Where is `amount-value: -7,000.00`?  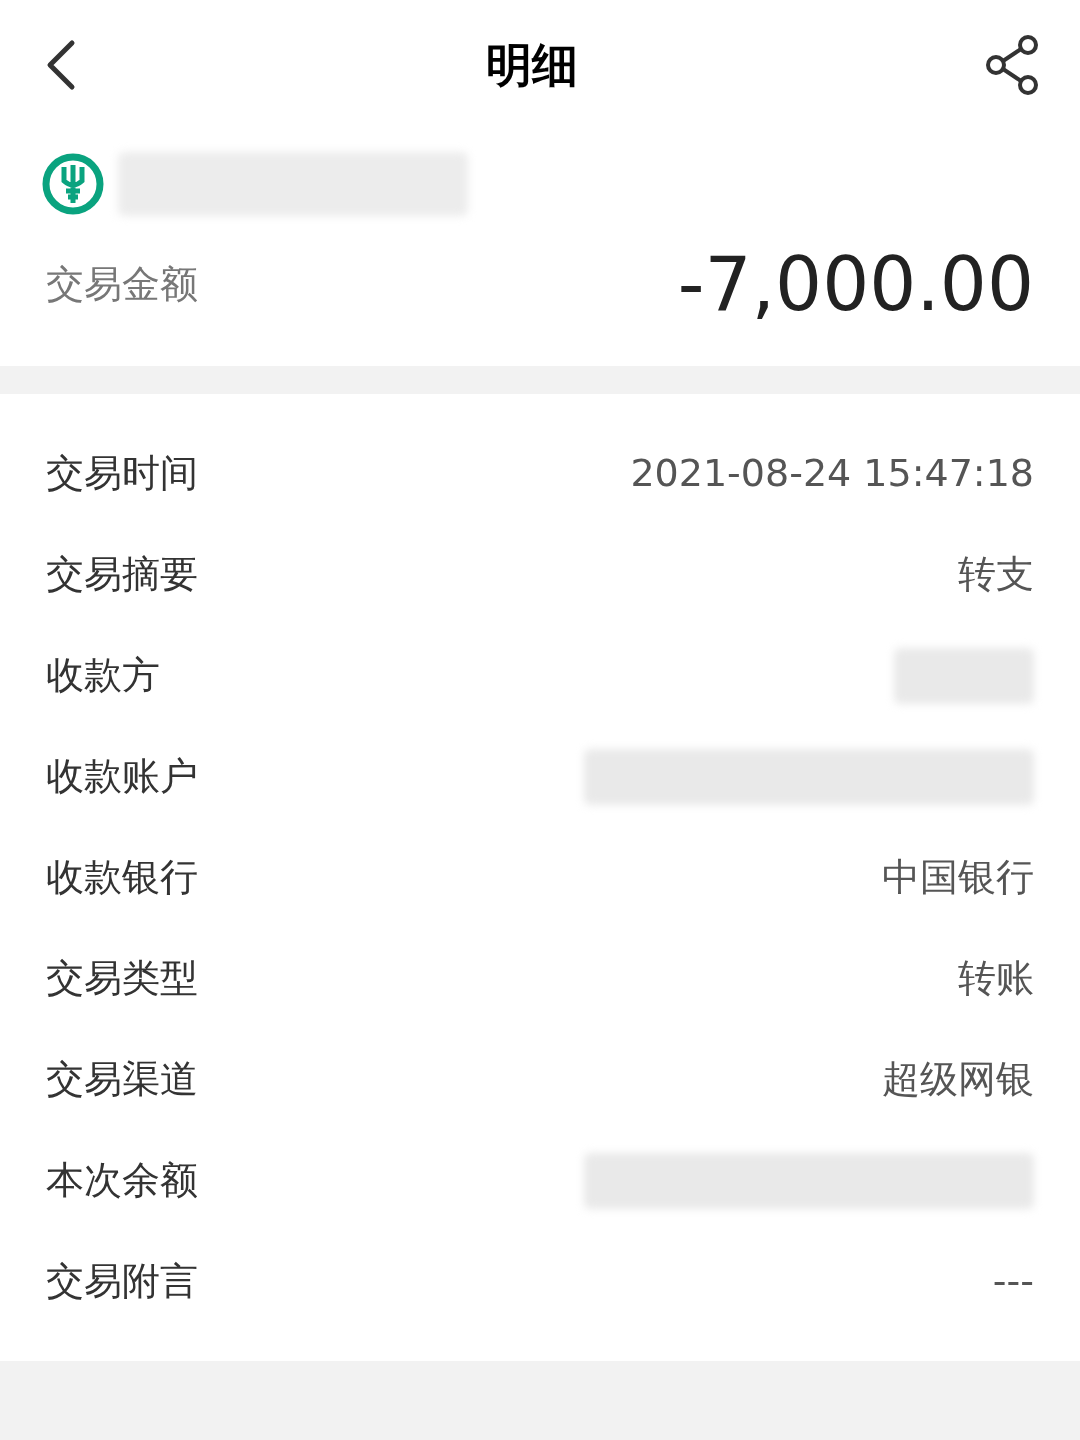
amount-value: -7,000.00 is located at coordinates (855, 284).